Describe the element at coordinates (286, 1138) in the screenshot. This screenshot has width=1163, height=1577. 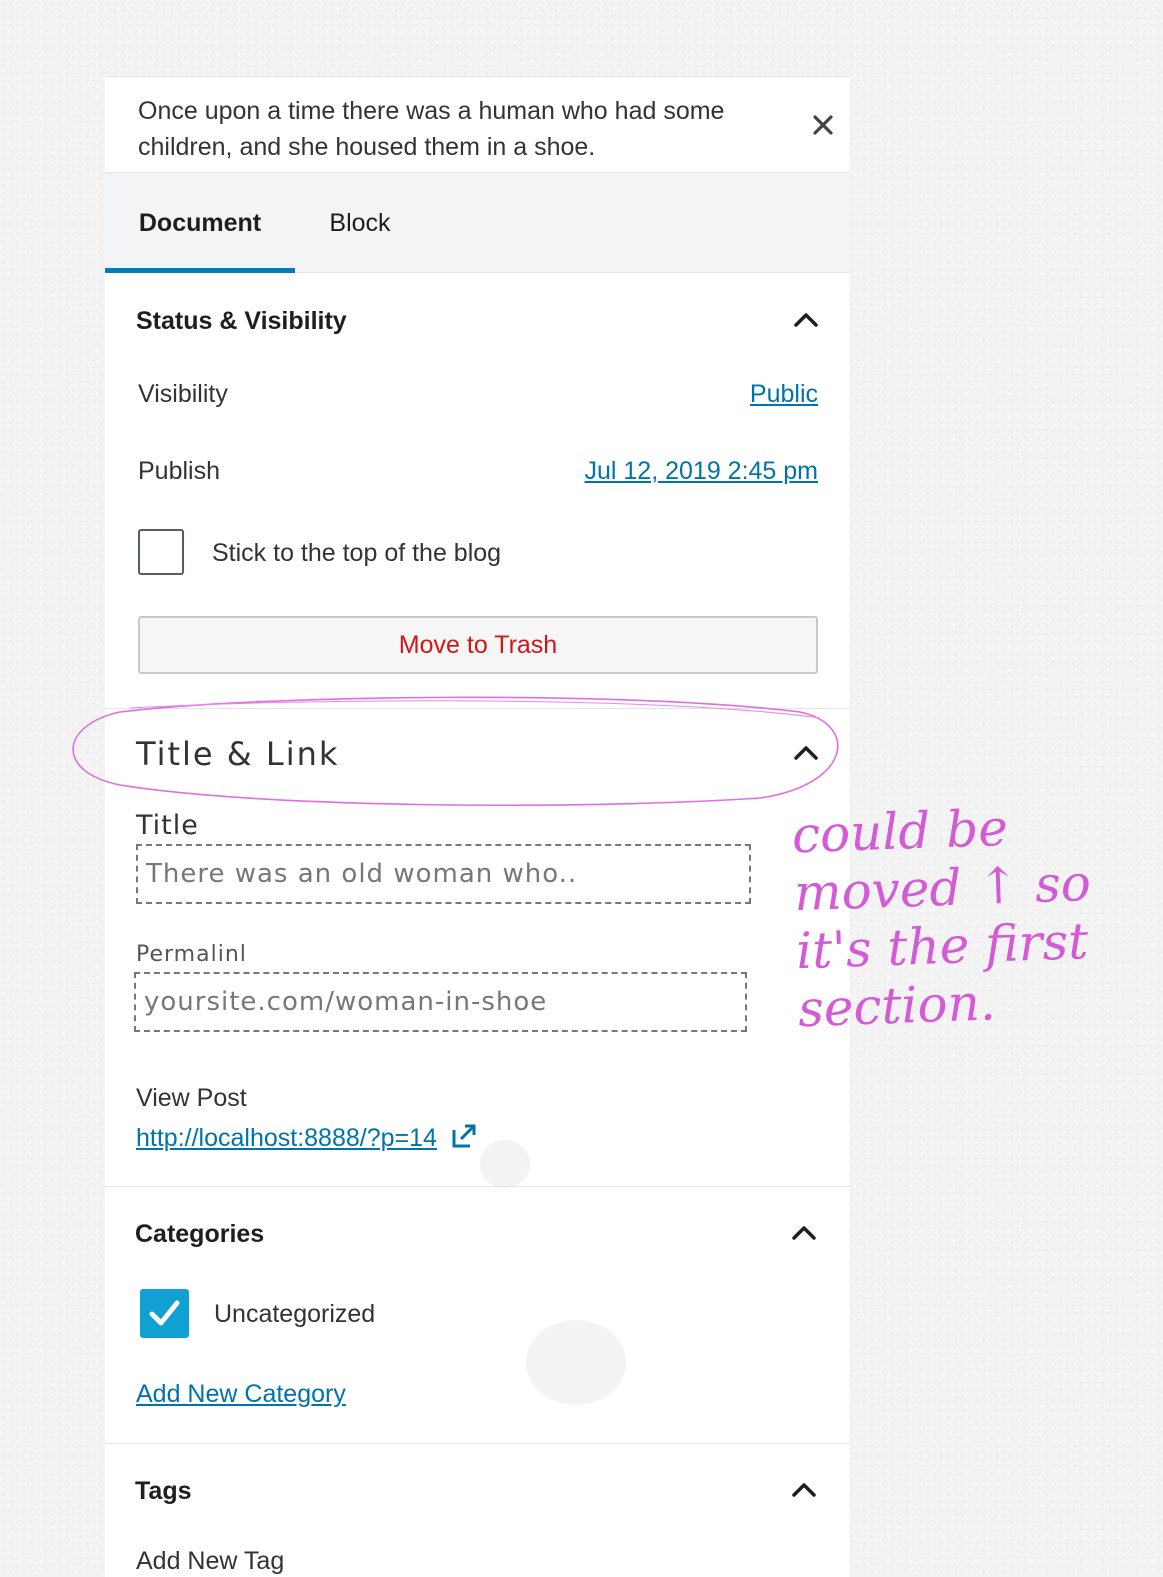
I see `view-post-url: http://localhost:8888/?p=14` at that location.